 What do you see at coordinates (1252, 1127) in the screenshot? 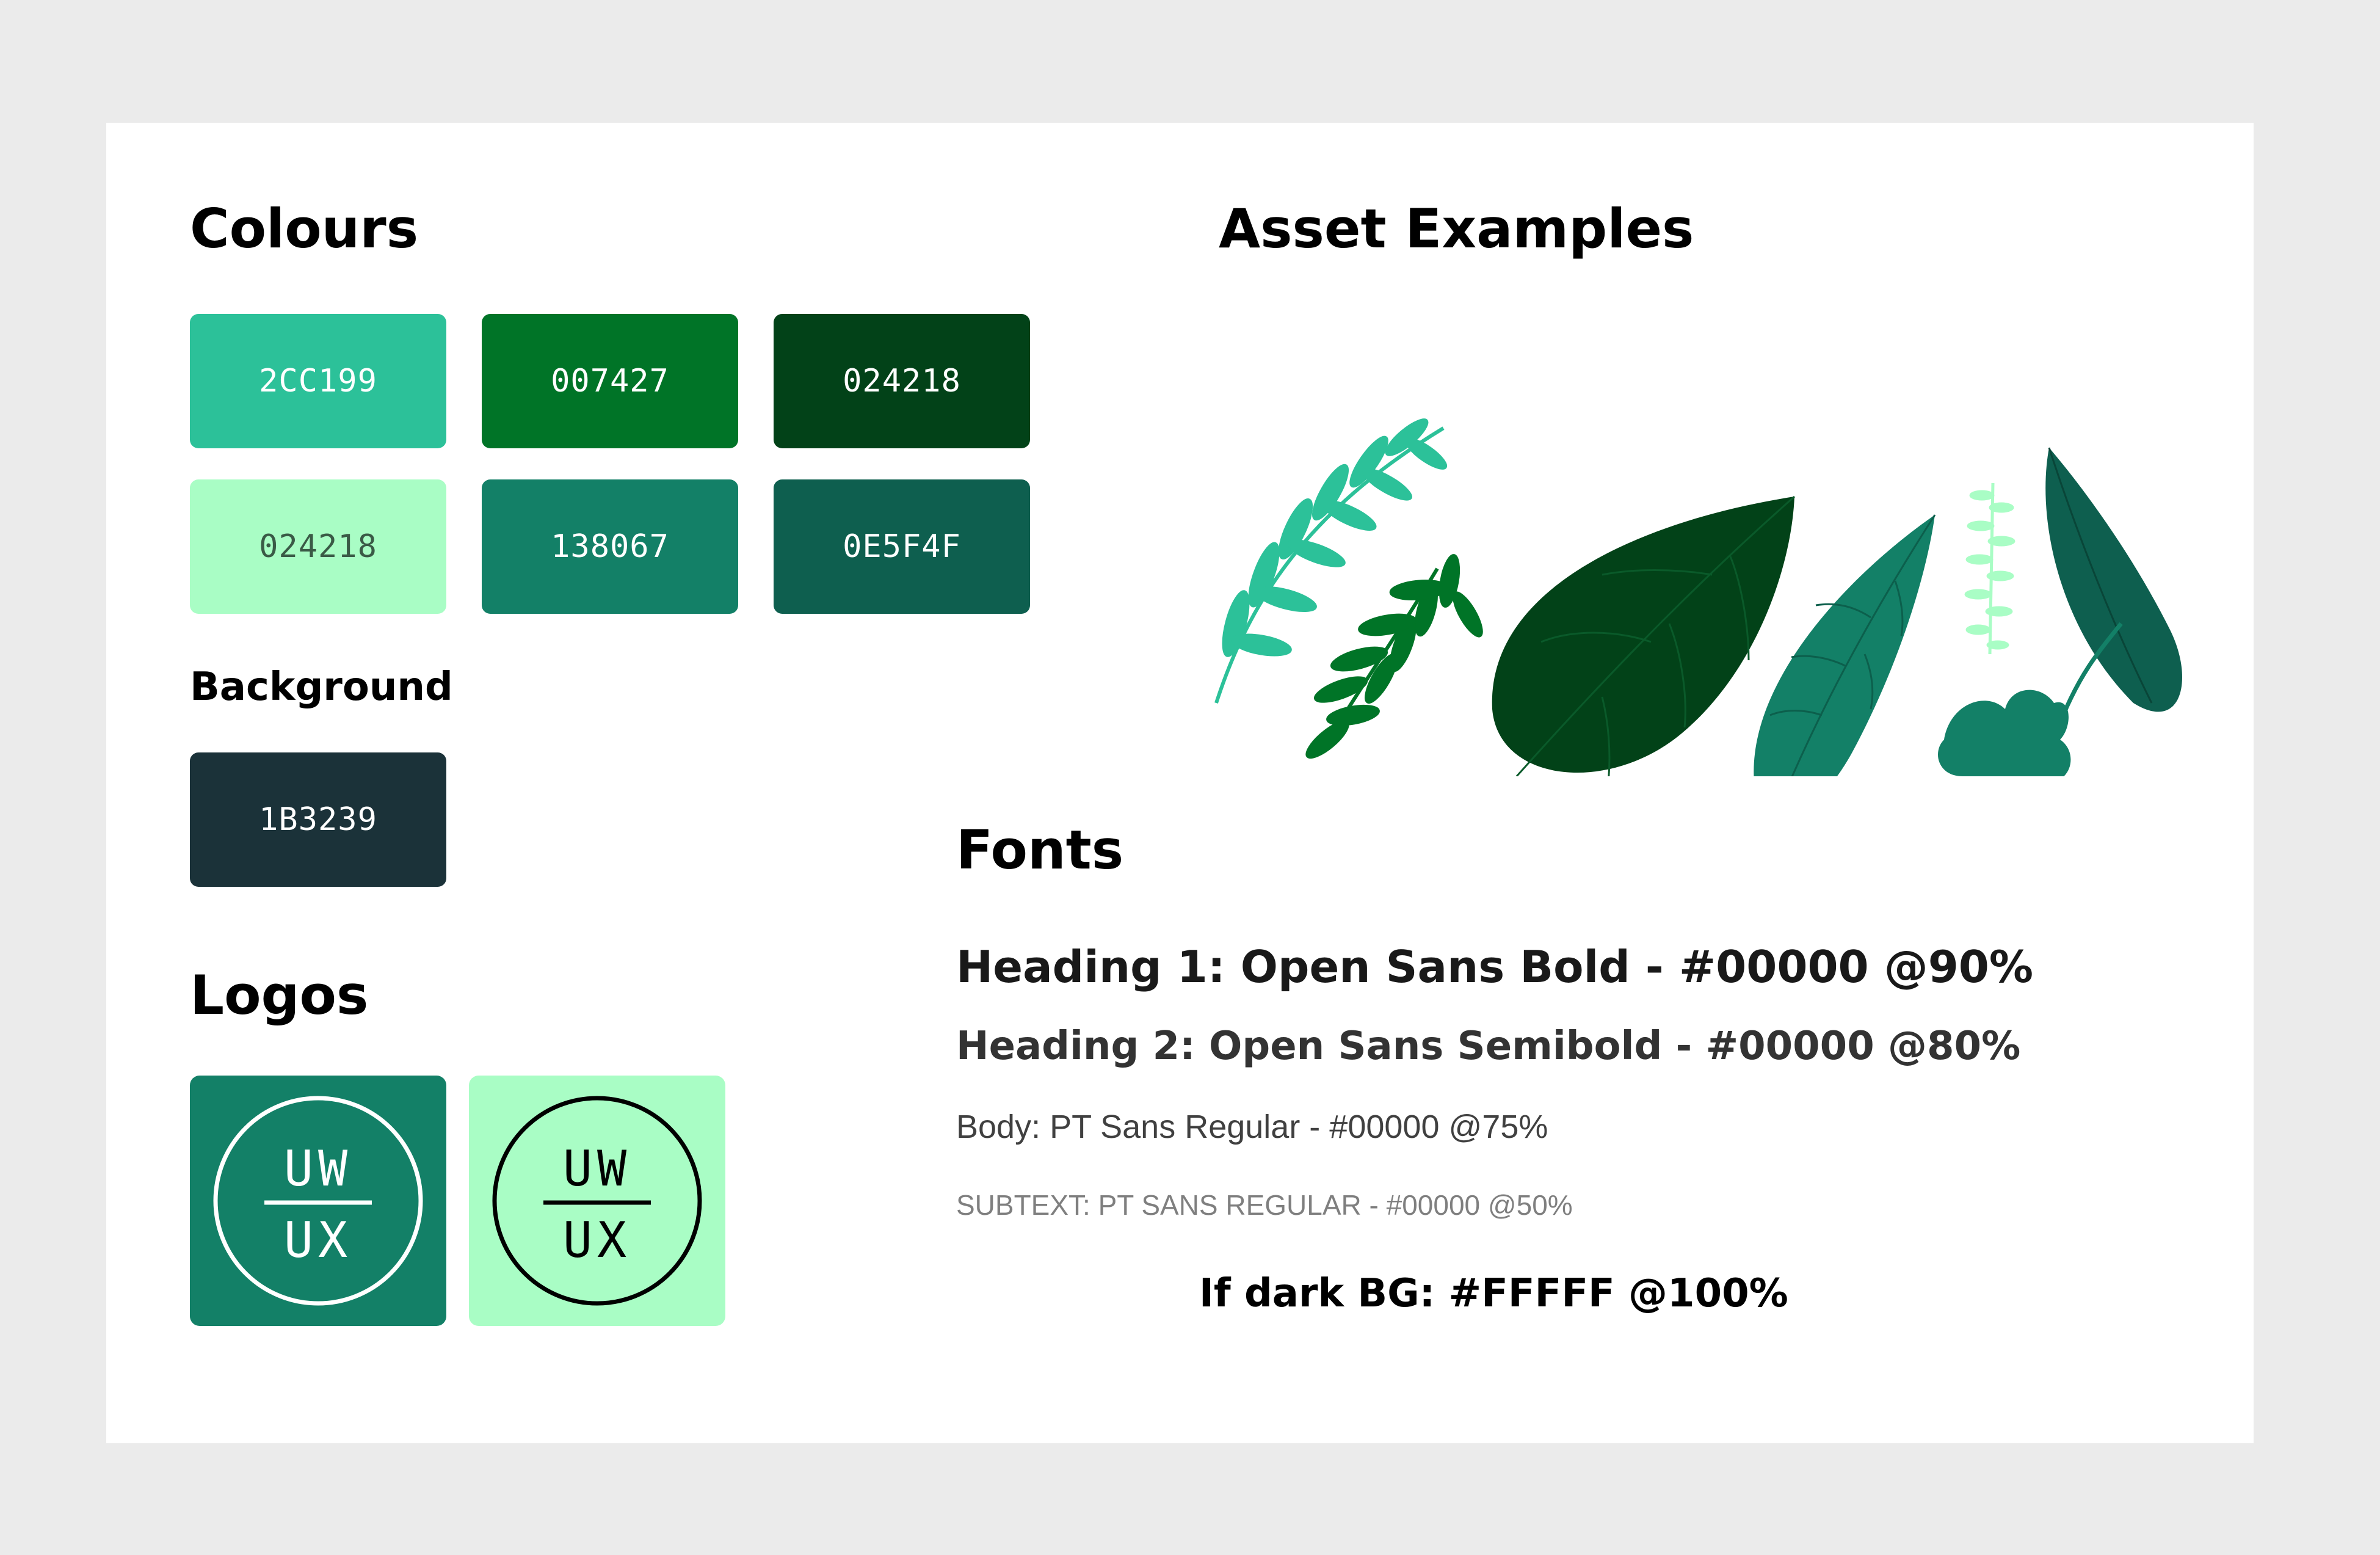
I see `font-sample-body: Body: PT Sans Regular - #00000 @75%` at bounding box center [1252, 1127].